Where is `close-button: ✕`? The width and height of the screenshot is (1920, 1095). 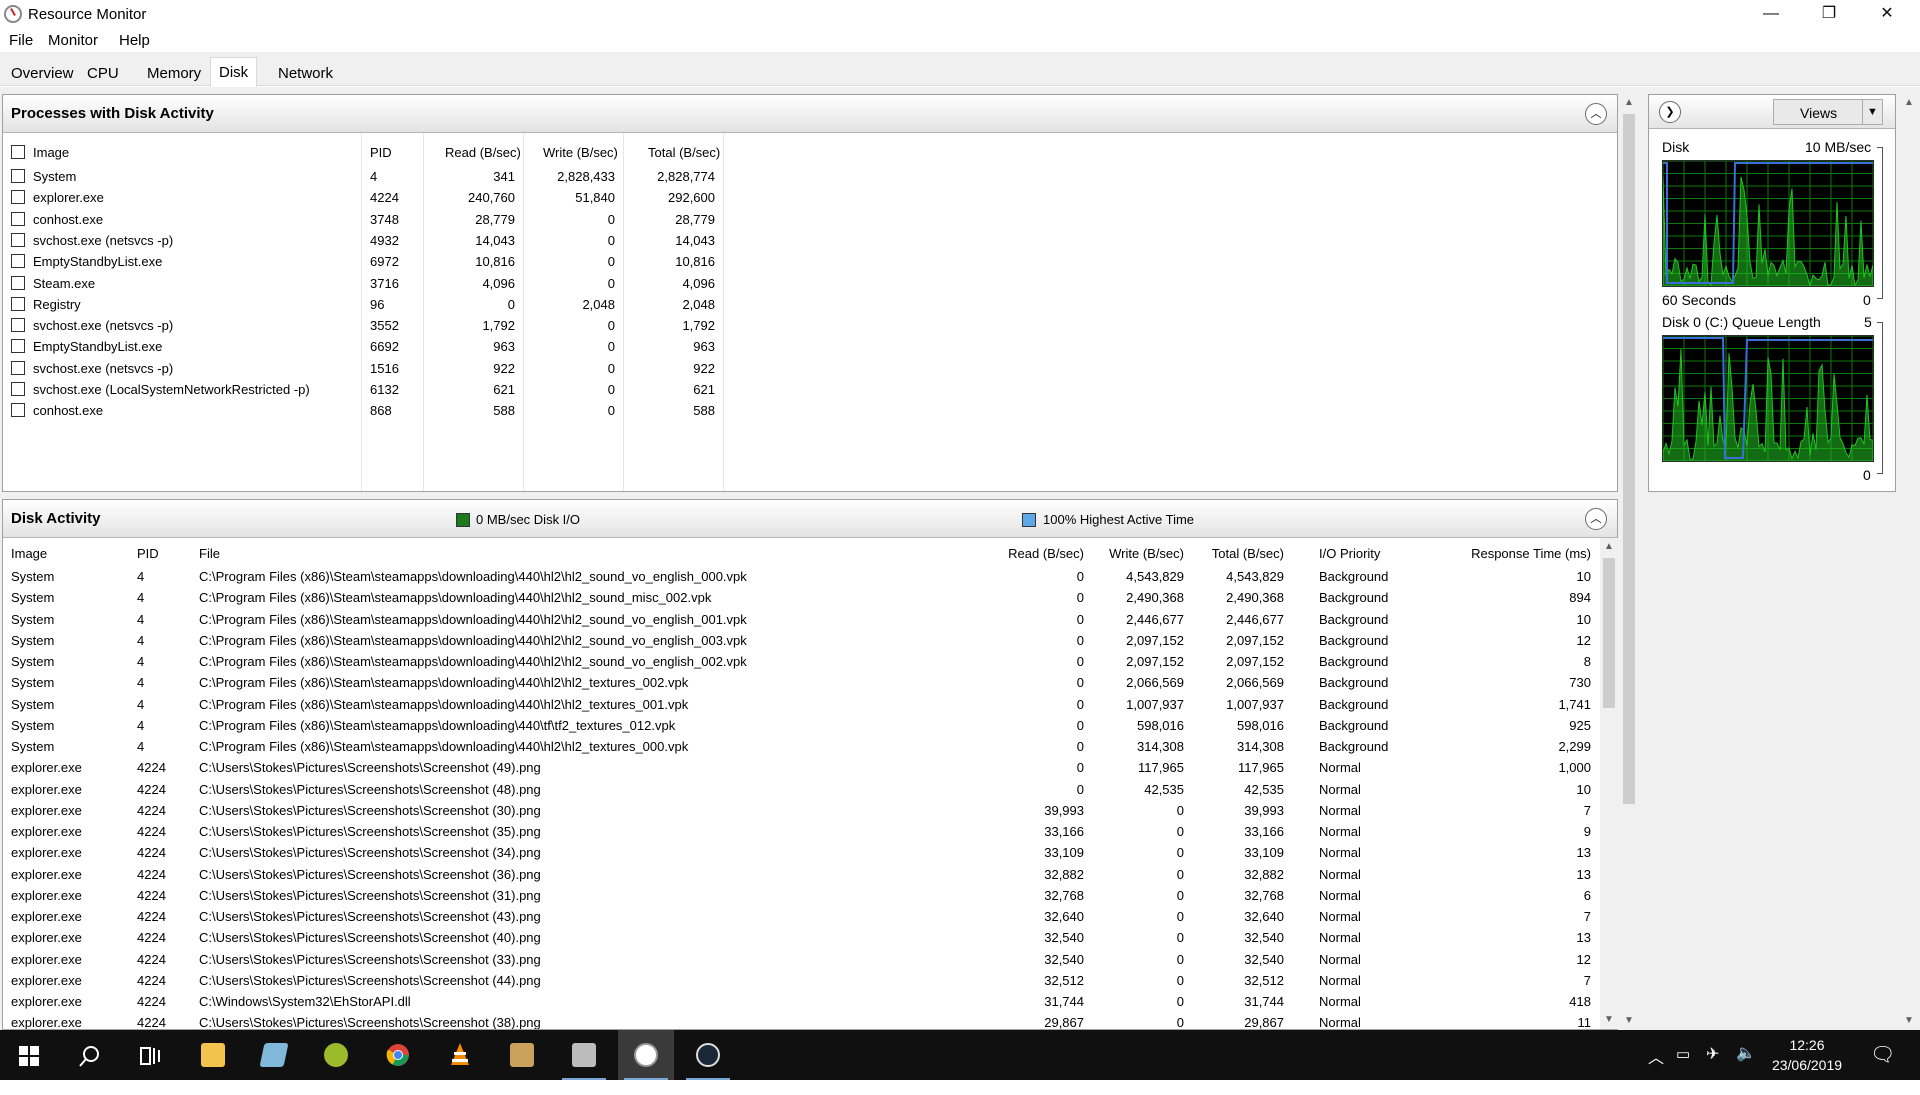 close-button: ✕ is located at coordinates (1887, 15).